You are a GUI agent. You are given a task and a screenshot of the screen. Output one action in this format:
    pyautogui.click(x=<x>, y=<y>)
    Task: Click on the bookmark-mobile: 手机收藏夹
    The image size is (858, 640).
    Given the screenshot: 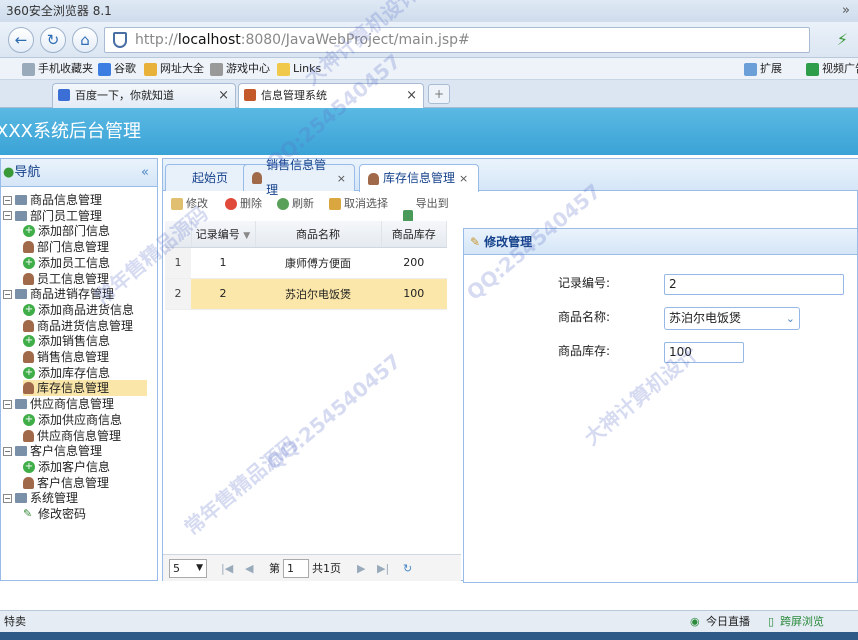 What is the action you would take?
    pyautogui.click(x=57, y=69)
    